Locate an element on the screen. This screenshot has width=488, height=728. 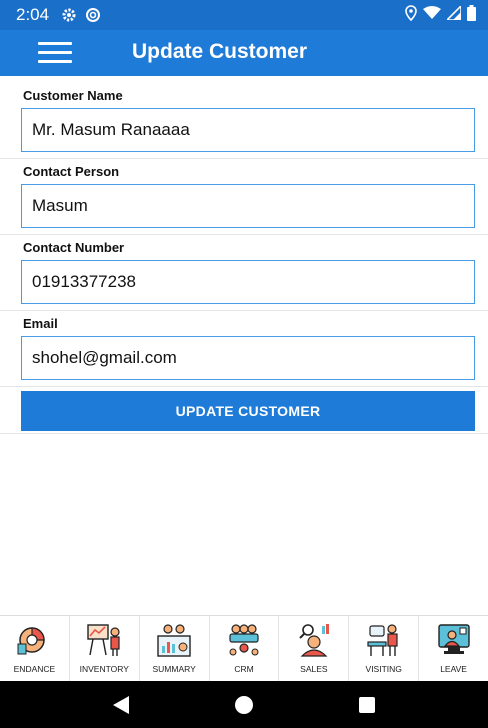
nav-label: CRM is located at coordinates (244, 669).